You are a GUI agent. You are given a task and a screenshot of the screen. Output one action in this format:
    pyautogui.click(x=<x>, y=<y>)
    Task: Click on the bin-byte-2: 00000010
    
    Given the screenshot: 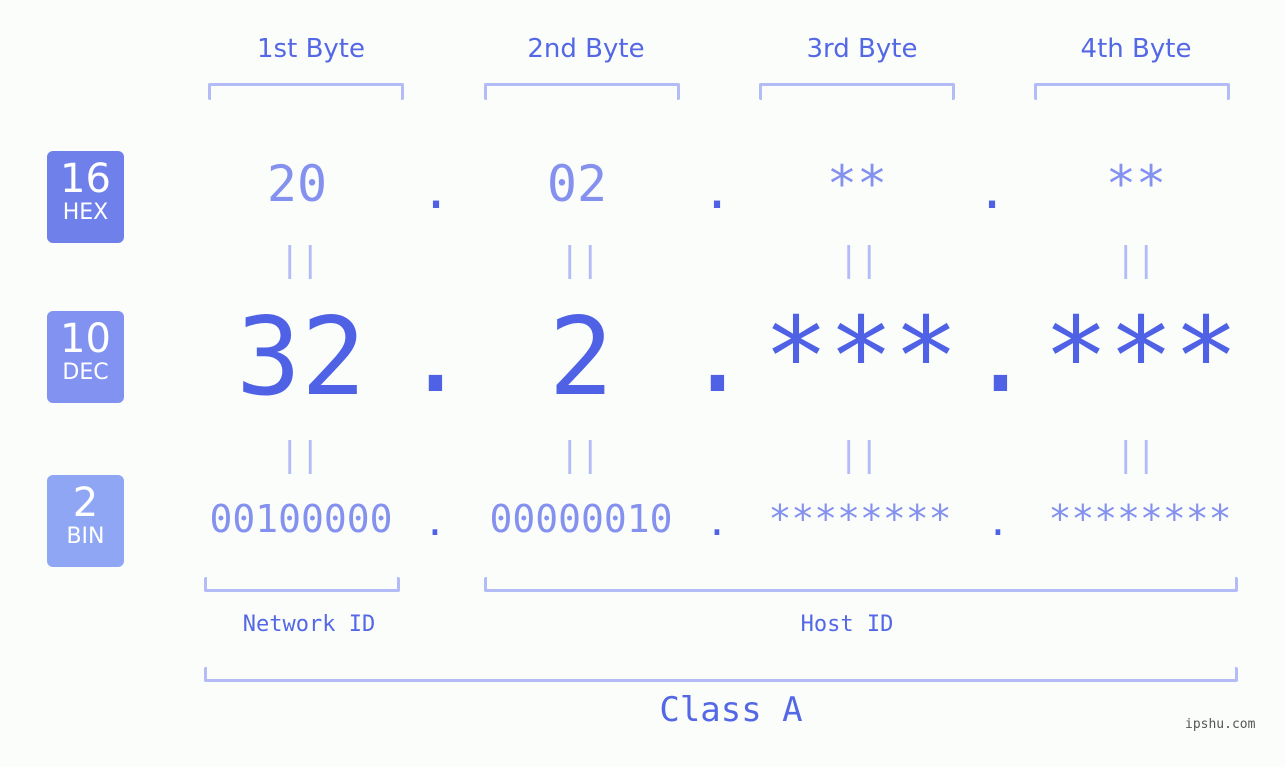 What is the action you would take?
    pyautogui.click(x=581, y=519)
    